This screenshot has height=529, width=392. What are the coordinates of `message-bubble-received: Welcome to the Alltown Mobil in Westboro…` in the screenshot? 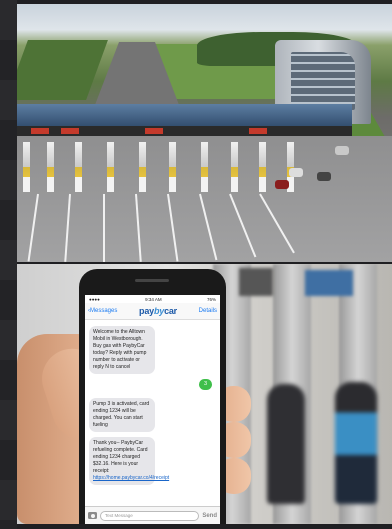 It's located at (122, 350).